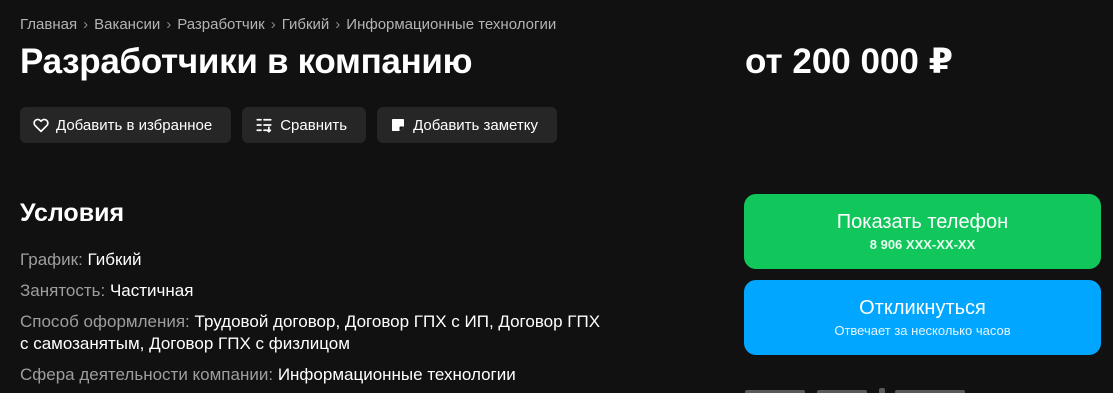 The image size is (1113, 393). I want to click on compare-button: Сравнить, so click(304, 125).